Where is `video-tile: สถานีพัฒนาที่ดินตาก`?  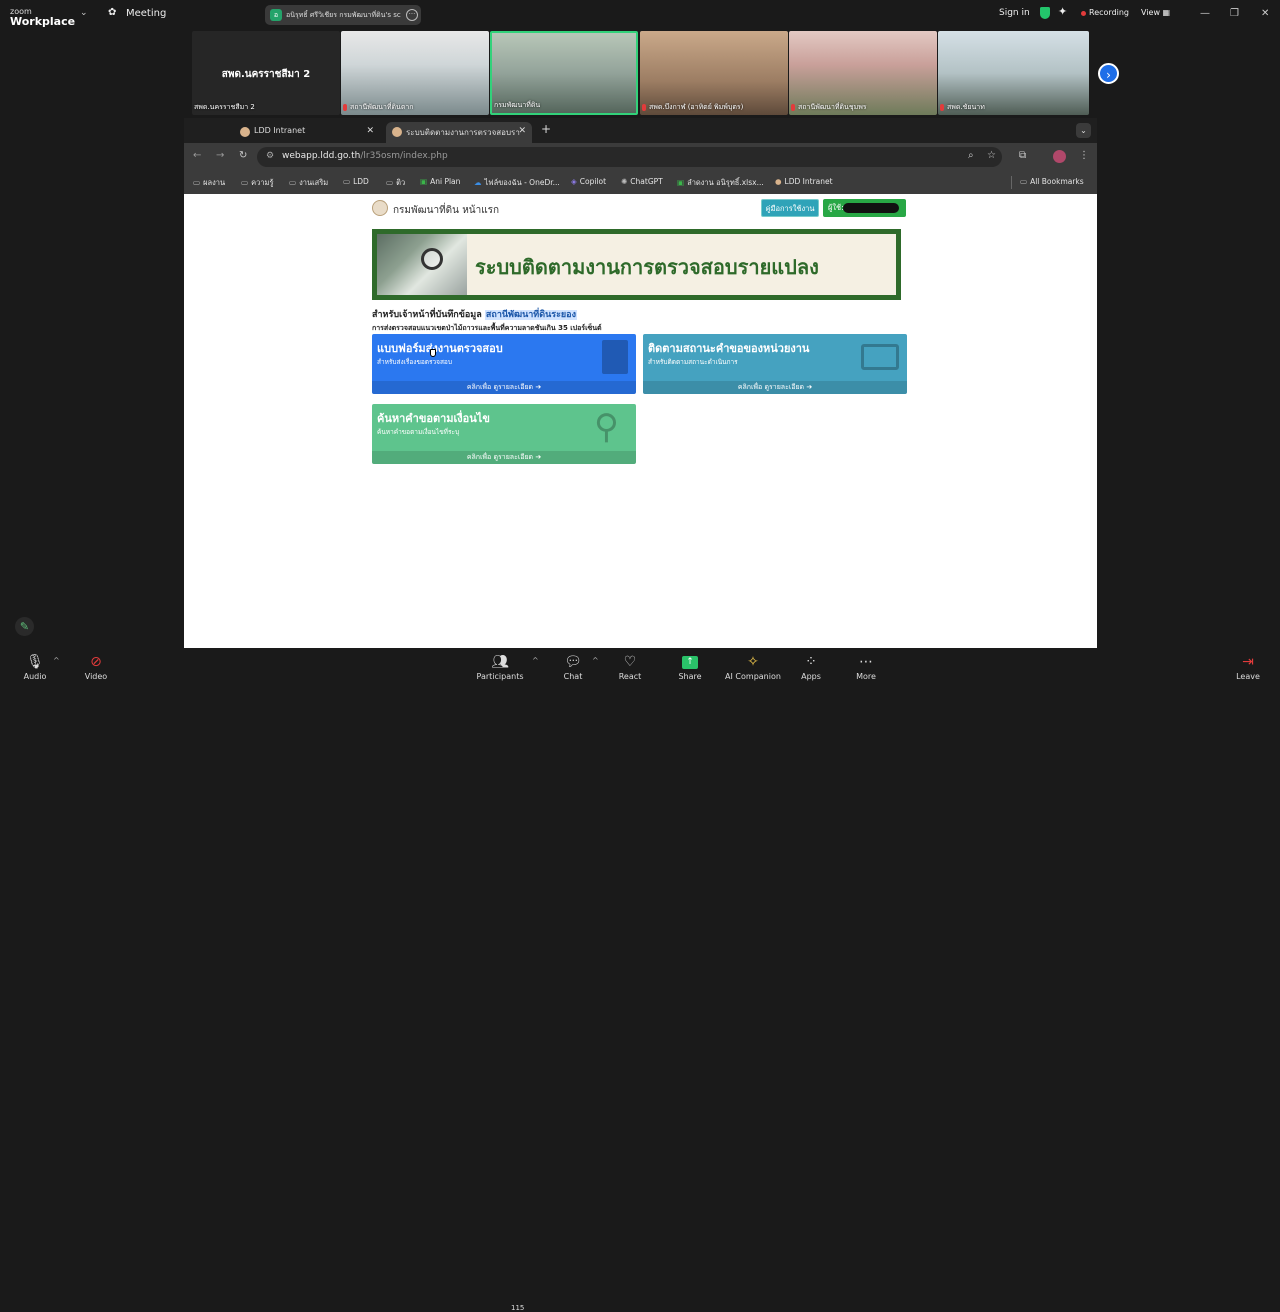 video-tile: สถานีพัฒนาที่ดินตาก is located at coordinates (415, 73).